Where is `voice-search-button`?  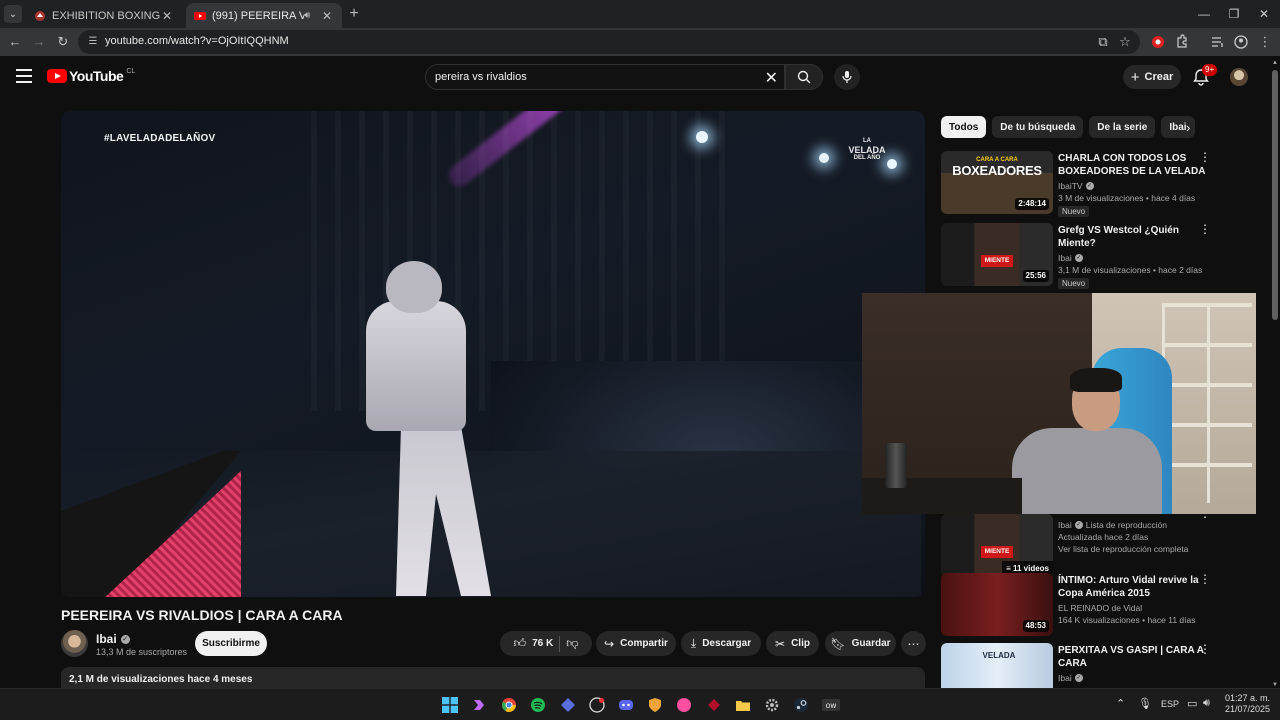 voice-search-button is located at coordinates (847, 77).